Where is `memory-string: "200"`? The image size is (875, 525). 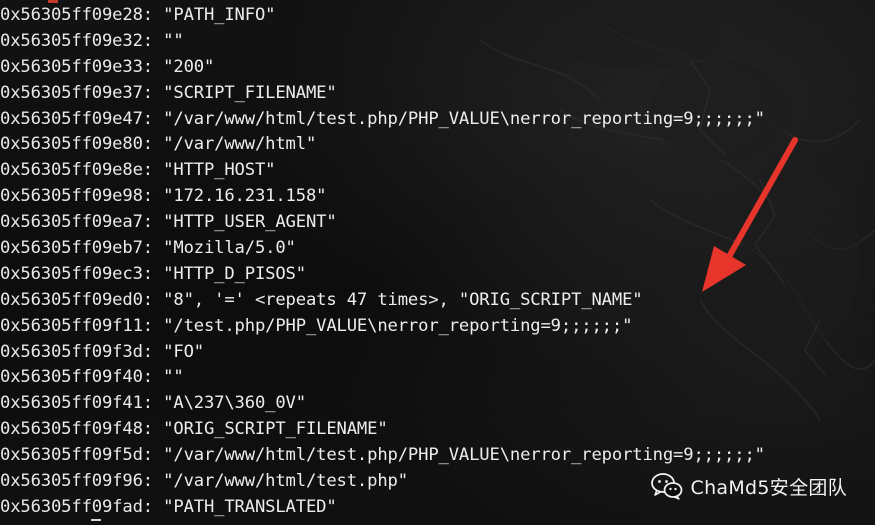 memory-string: "200" is located at coordinates (189, 66).